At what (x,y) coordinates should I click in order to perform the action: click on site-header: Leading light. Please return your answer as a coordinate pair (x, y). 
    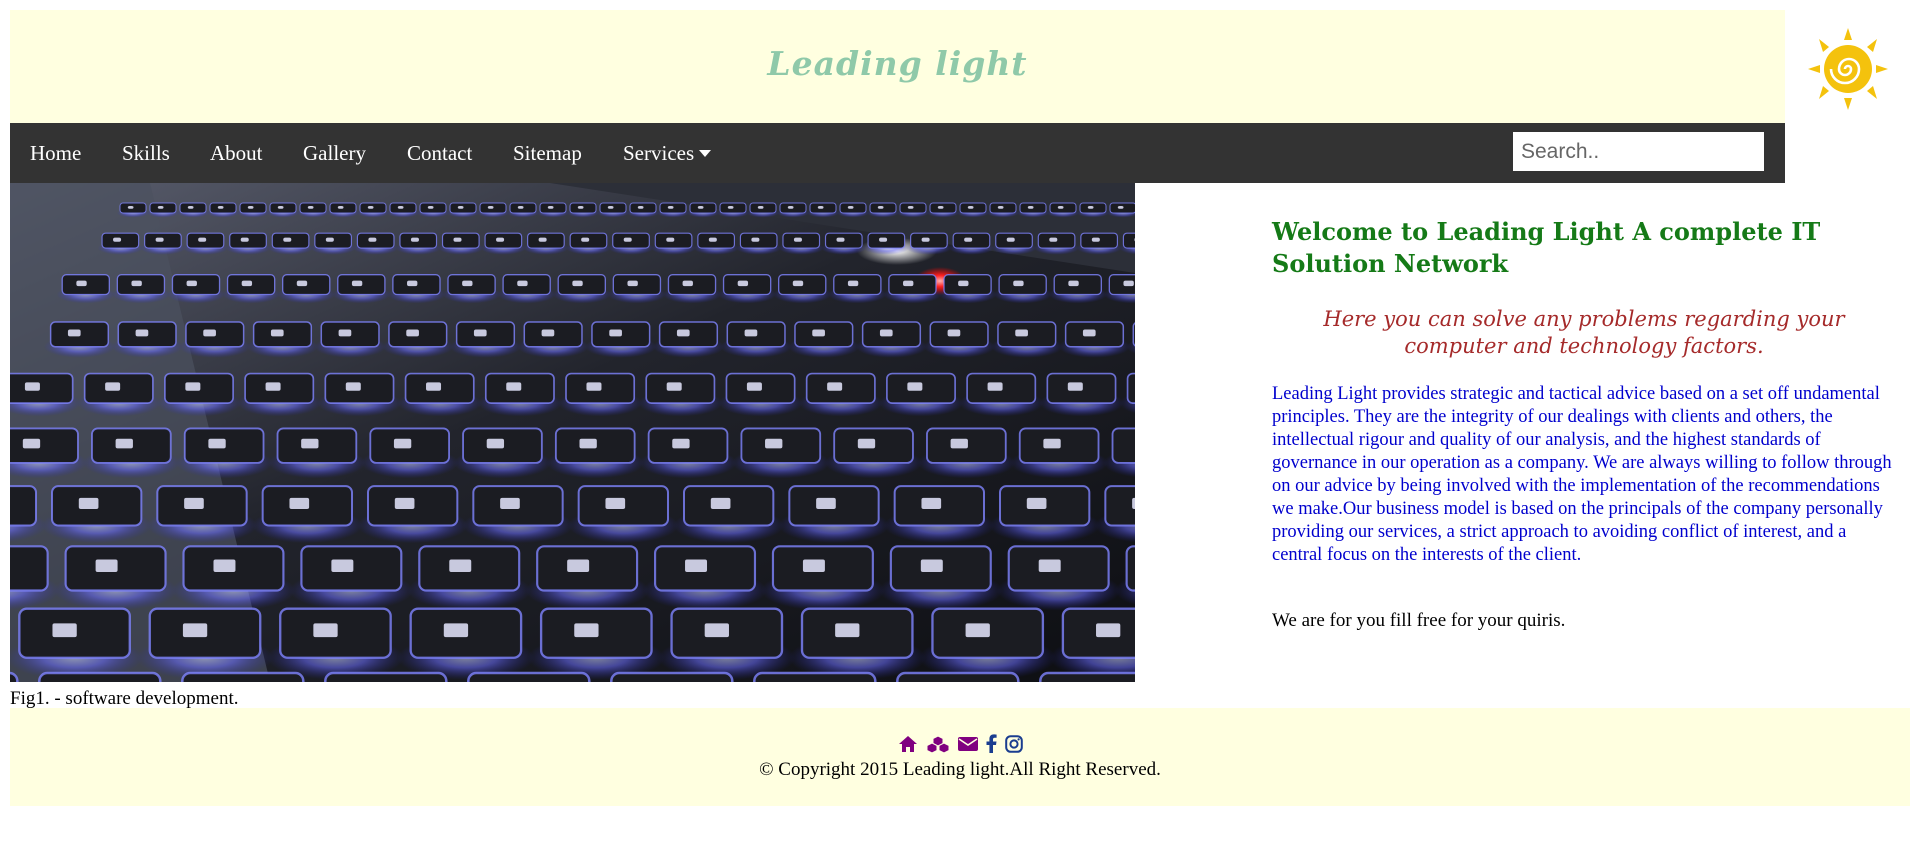
    Looking at the image, I should click on (897, 66).